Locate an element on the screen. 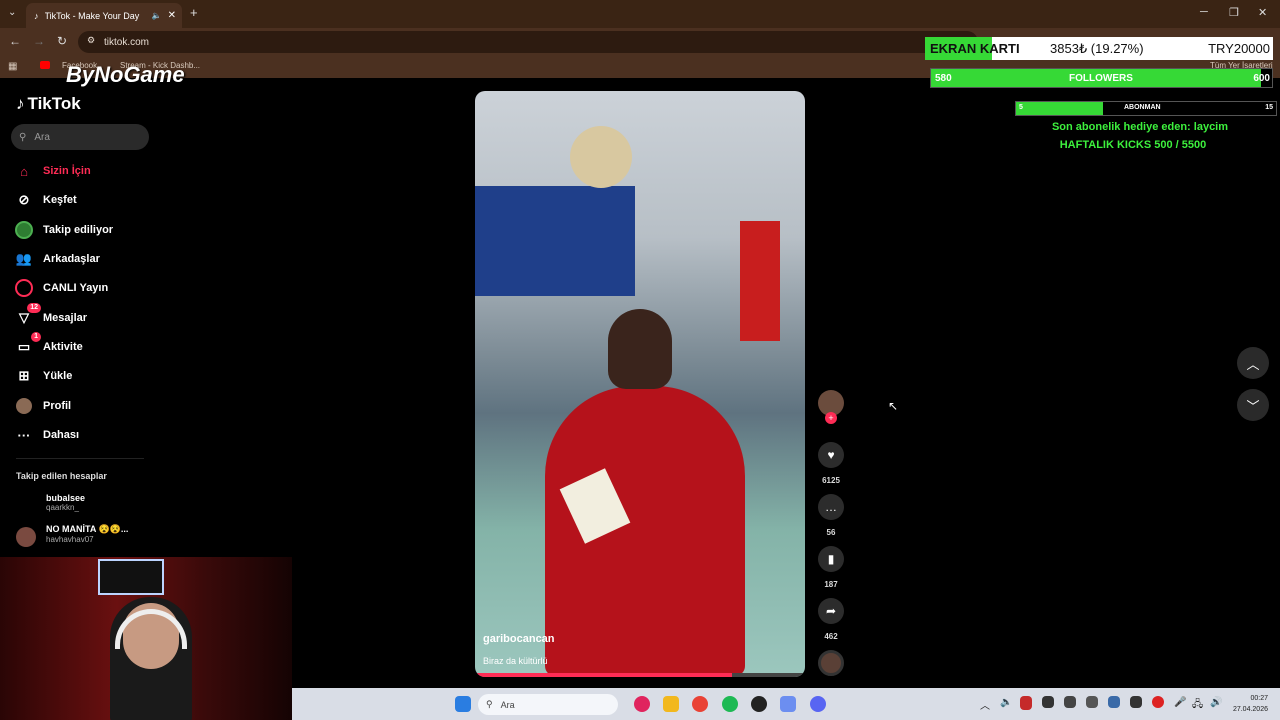  network-icon: 🖧 is located at coordinates (1197, 705).